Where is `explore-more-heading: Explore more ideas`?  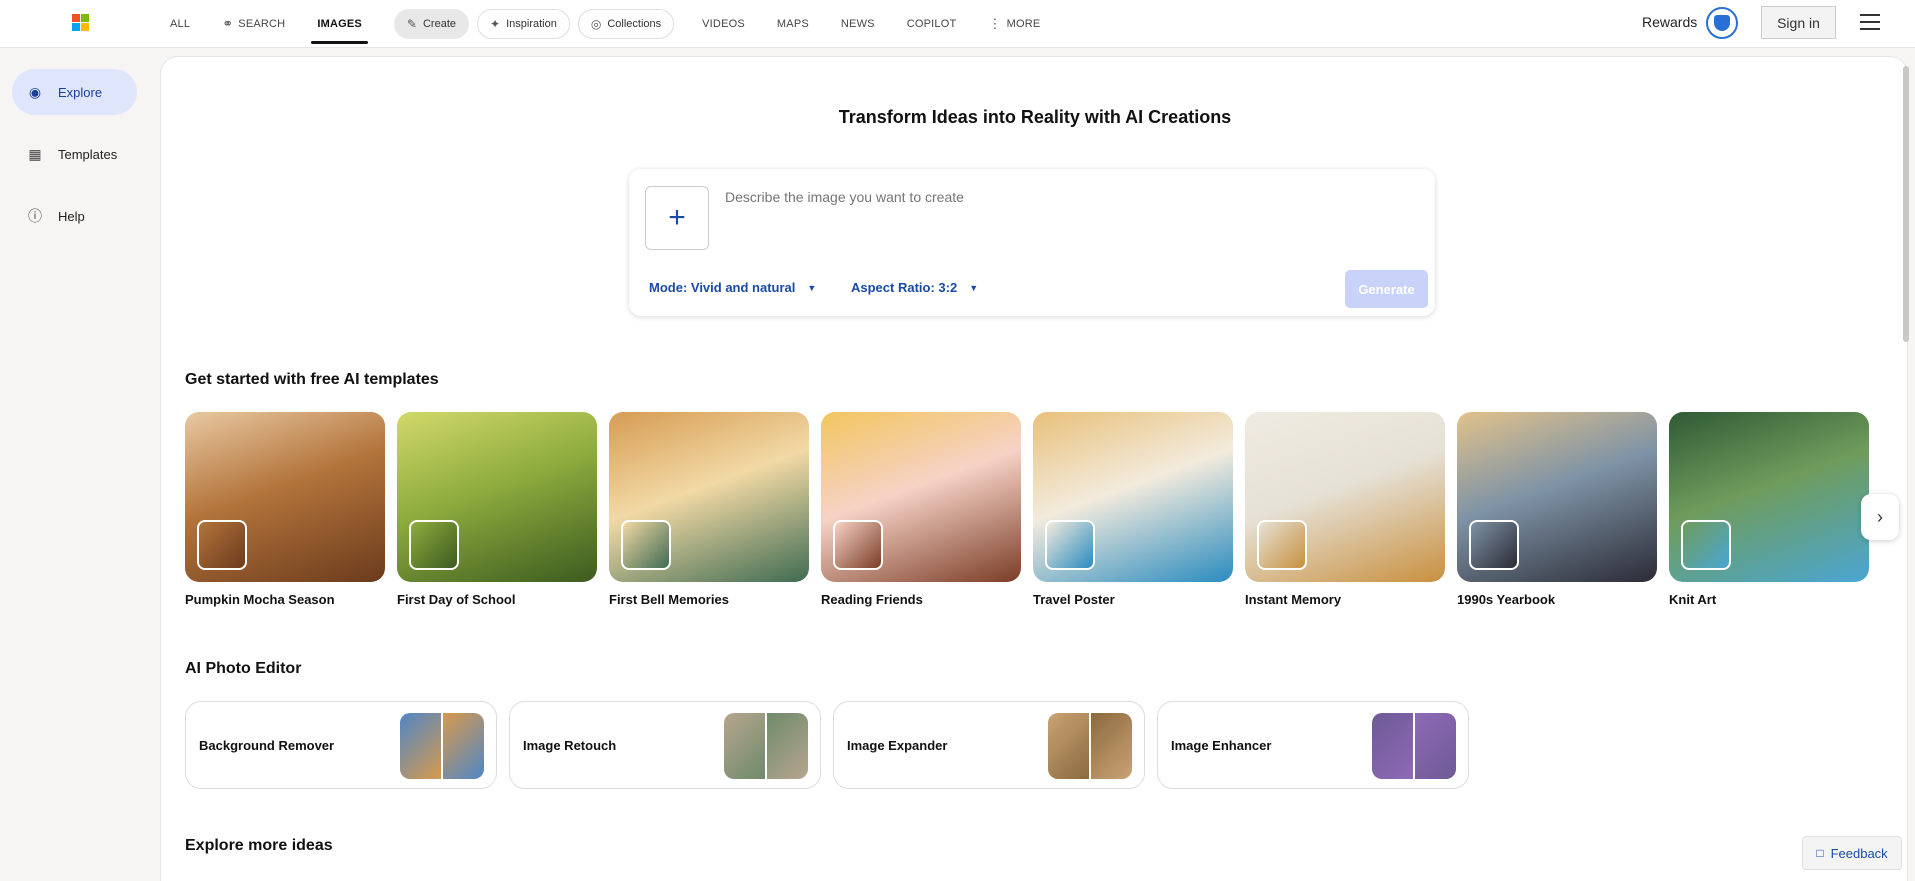 explore-more-heading: Explore more ideas is located at coordinates (259, 845).